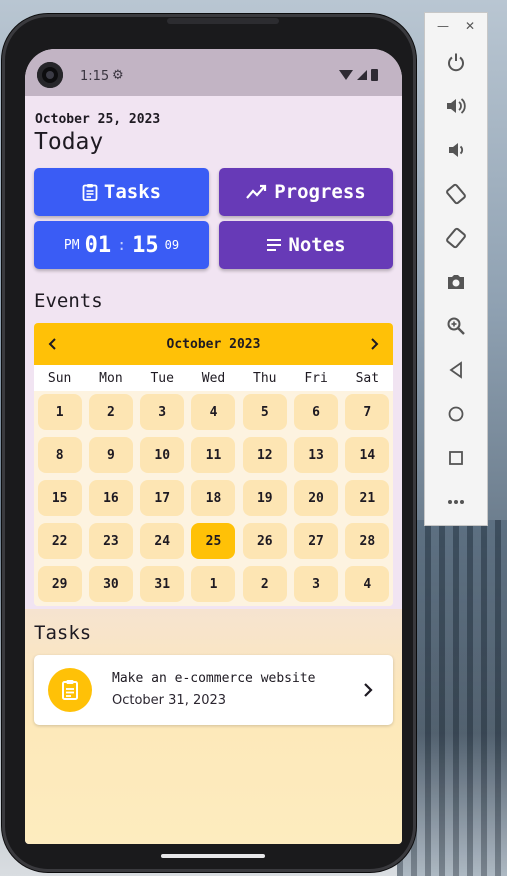 This screenshot has height=876, width=507. Describe the element at coordinates (367, 455) in the screenshot. I see `calendar-day: 14` at that location.